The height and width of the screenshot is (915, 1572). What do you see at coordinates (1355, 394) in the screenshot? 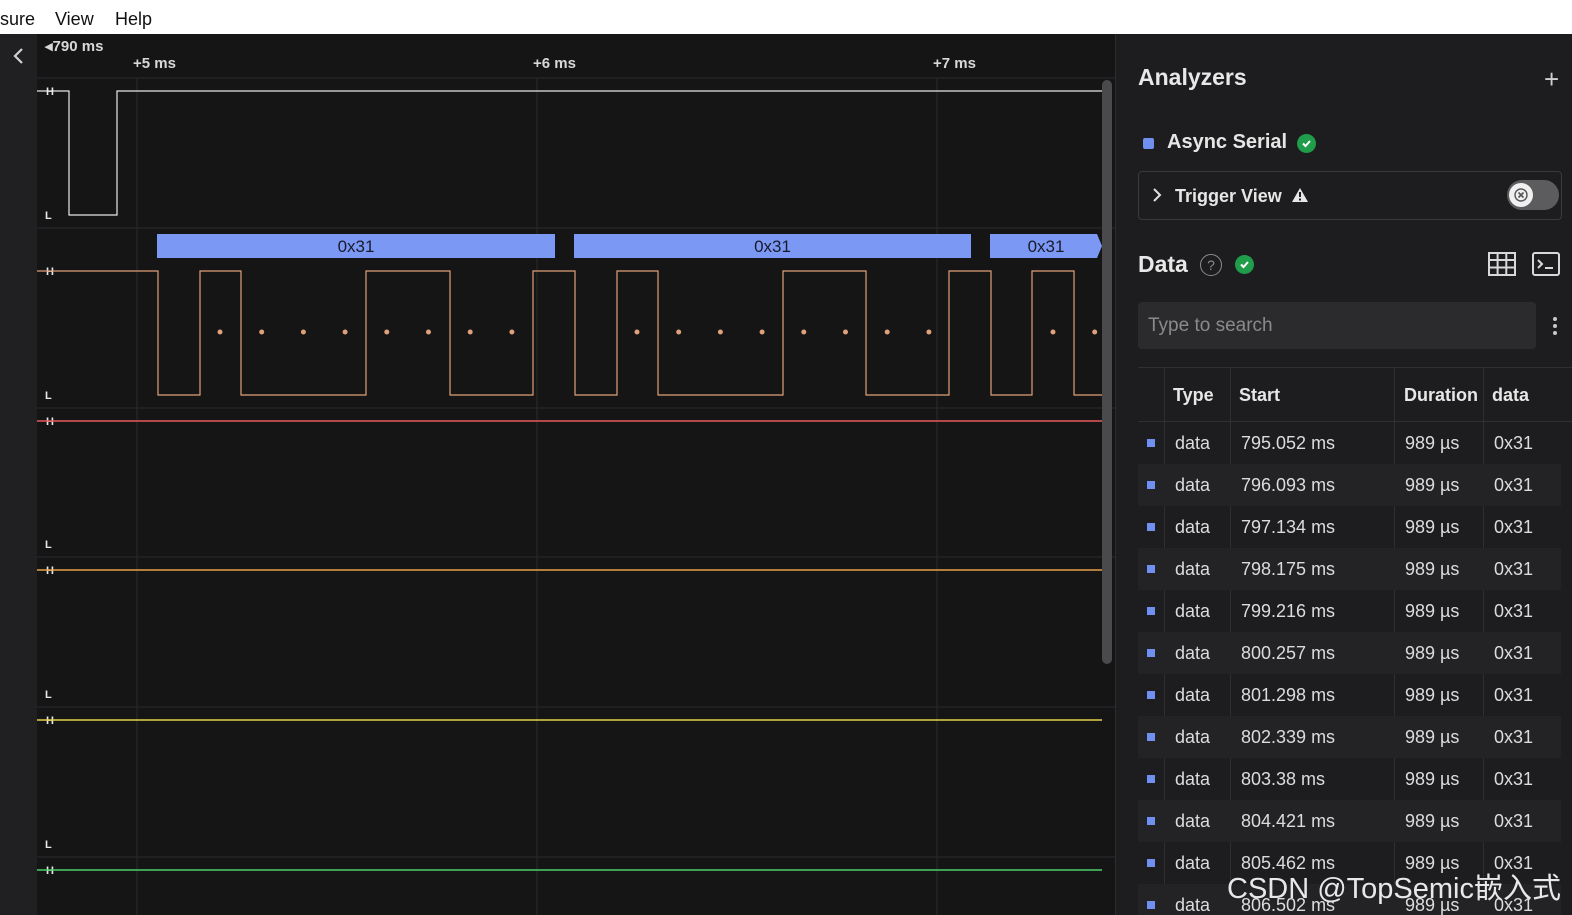
I see `table-header: Type Start Duration data` at bounding box center [1355, 394].